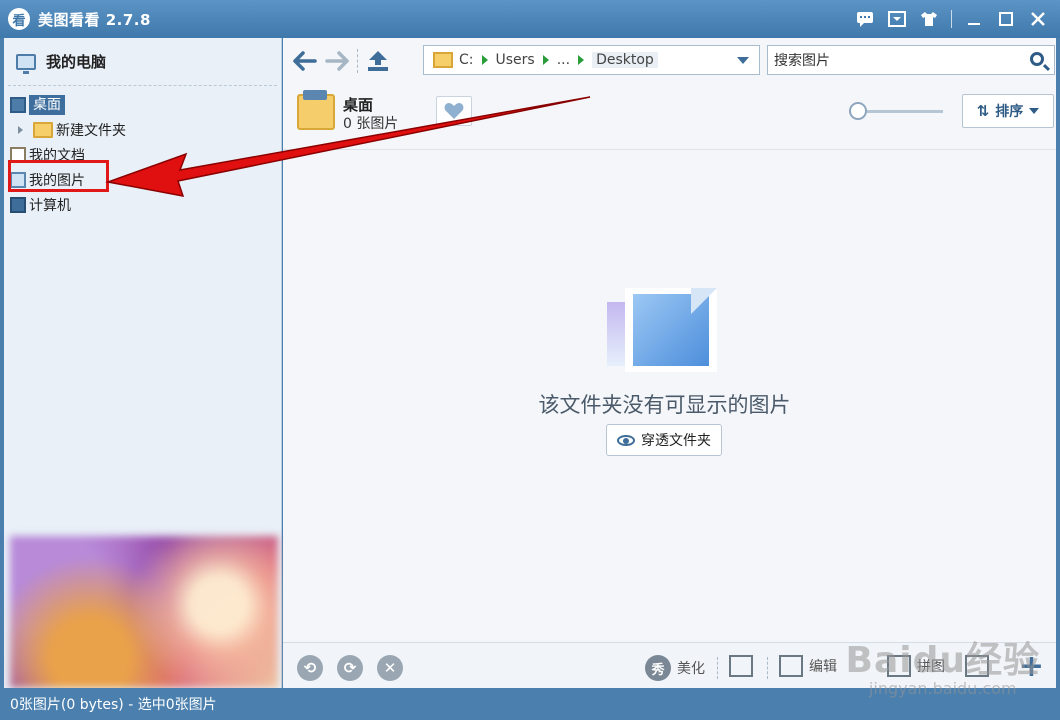  What do you see at coordinates (823, 667) in the screenshot?
I see `edit-label: 编辑` at bounding box center [823, 667].